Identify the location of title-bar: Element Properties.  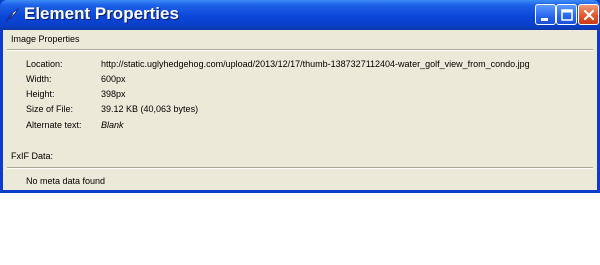
(300, 15).